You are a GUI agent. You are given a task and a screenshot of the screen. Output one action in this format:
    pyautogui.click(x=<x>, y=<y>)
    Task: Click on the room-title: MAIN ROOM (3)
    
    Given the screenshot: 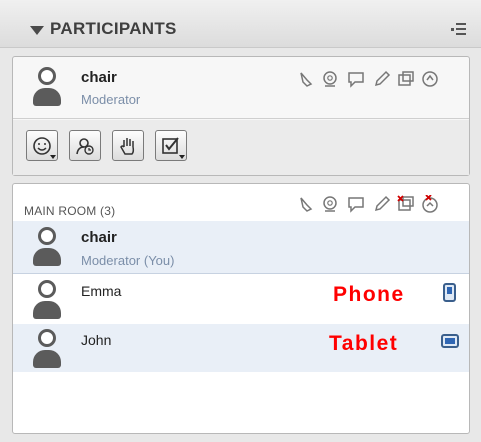 What is the action you would take?
    pyautogui.click(x=70, y=211)
    